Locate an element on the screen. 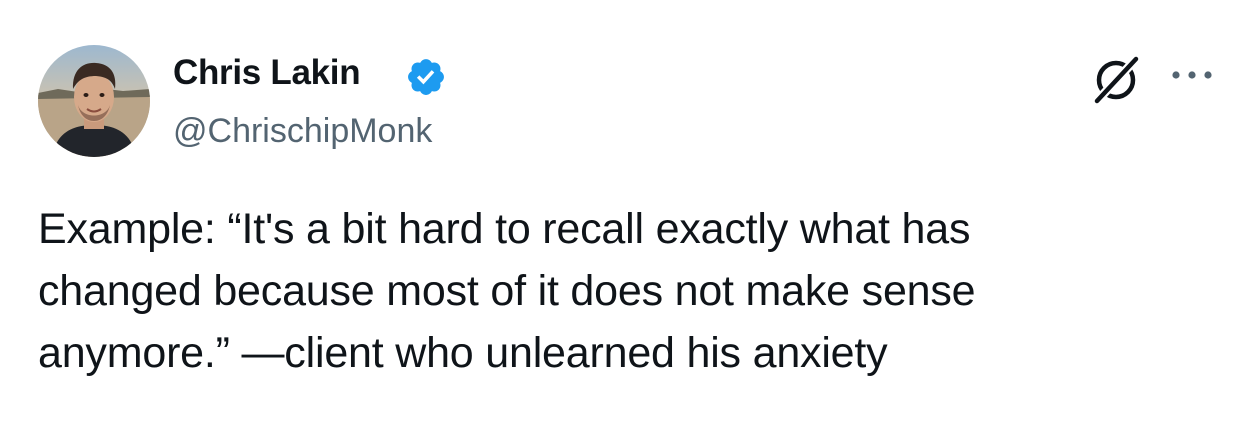 The image size is (1258, 430). grok-icon is located at coordinates (1116, 79).